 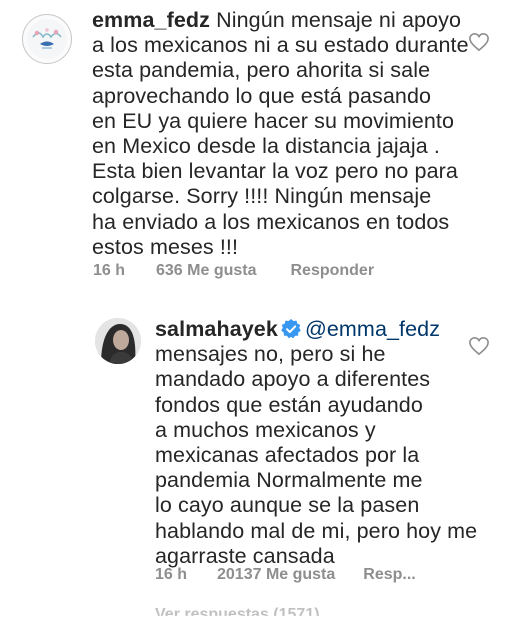 What do you see at coordinates (206, 271) in the screenshot?
I see `like-count: 636 Me gusta` at bounding box center [206, 271].